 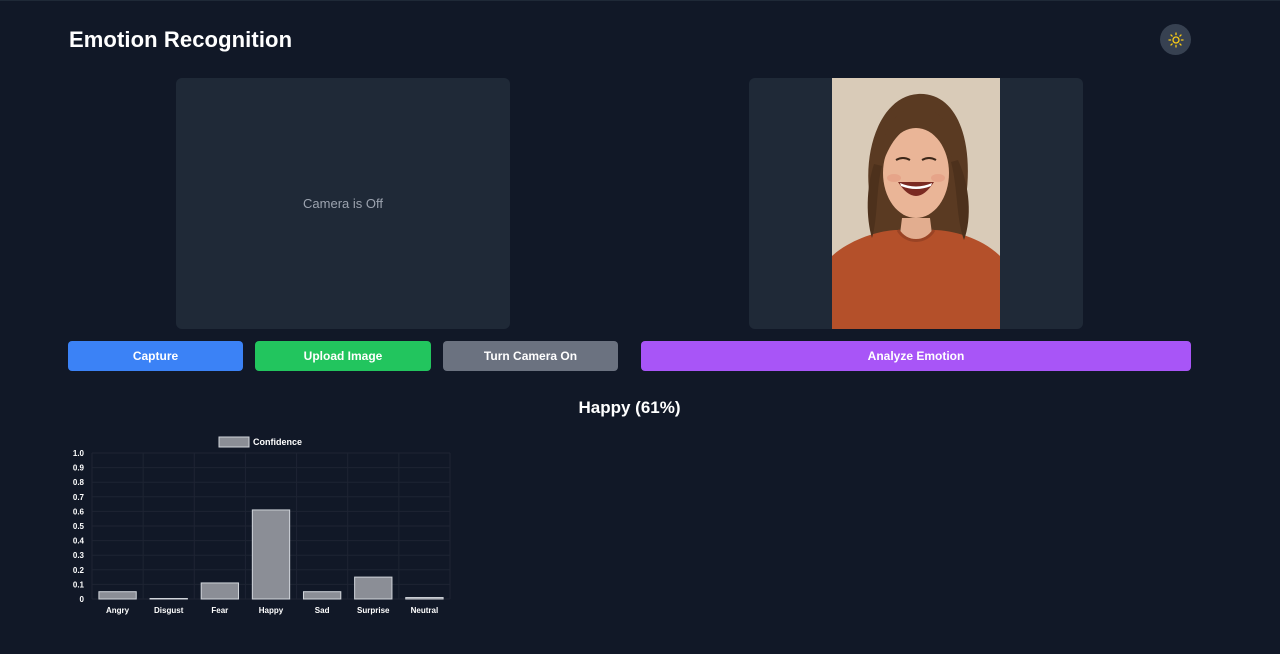 What do you see at coordinates (79, 570) in the screenshot?
I see `y-tick-label: 0.2` at bounding box center [79, 570].